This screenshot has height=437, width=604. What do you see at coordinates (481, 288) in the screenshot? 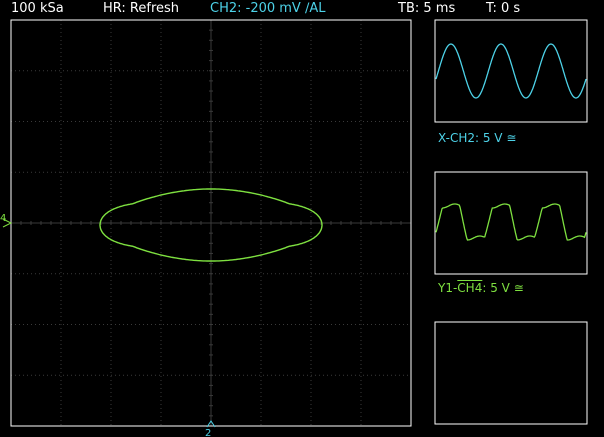
I see `subwindow-ch4-label: Y1-CH4: 5 V ≅` at bounding box center [481, 288].